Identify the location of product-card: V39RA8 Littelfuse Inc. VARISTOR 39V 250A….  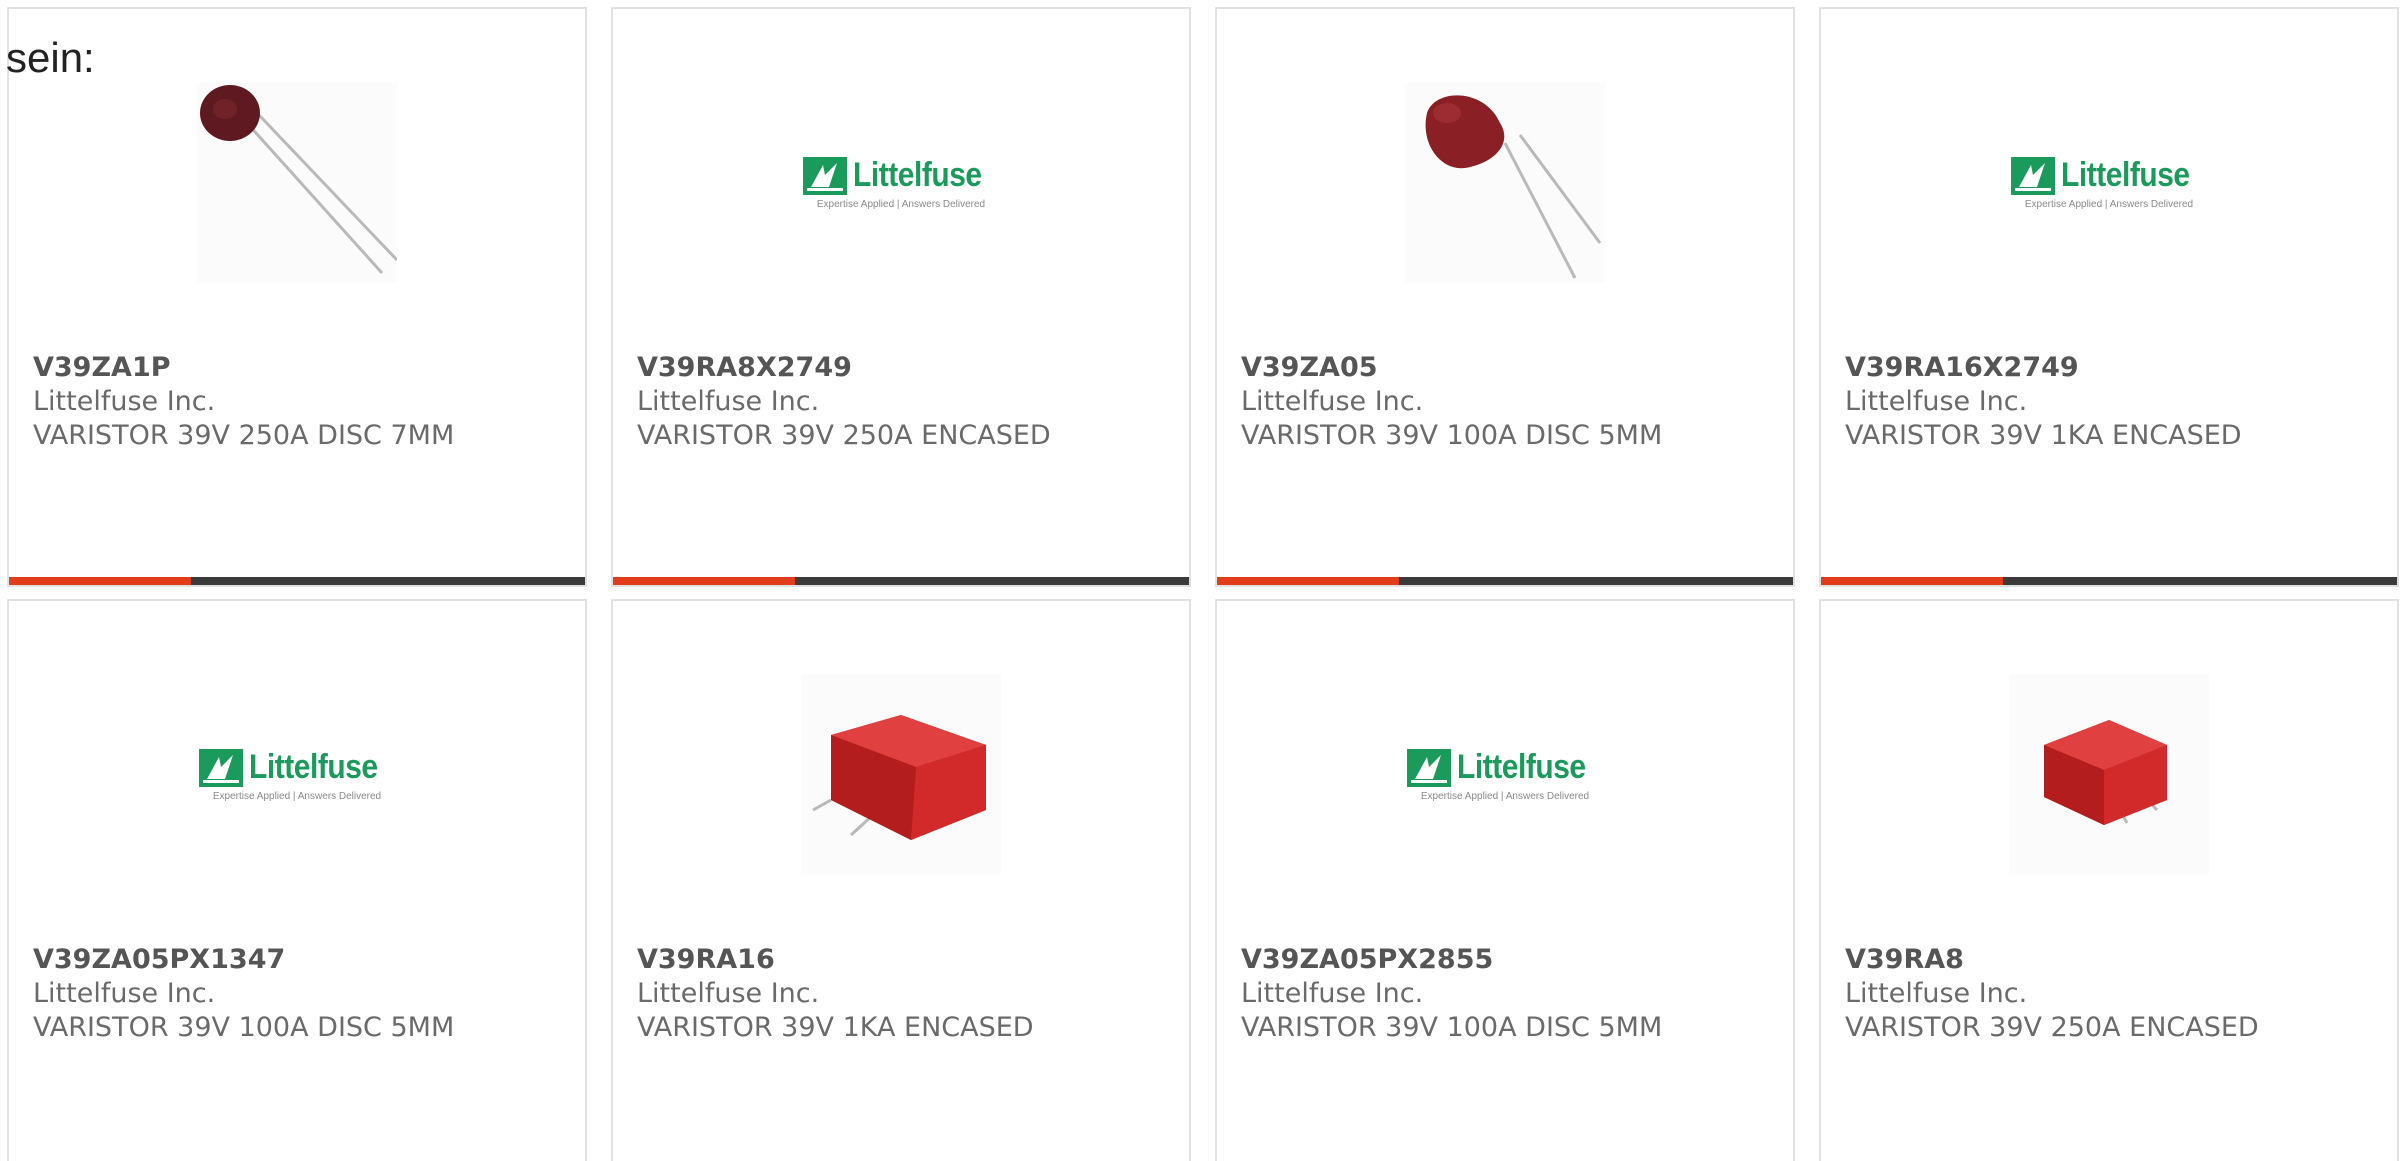
(2109, 880).